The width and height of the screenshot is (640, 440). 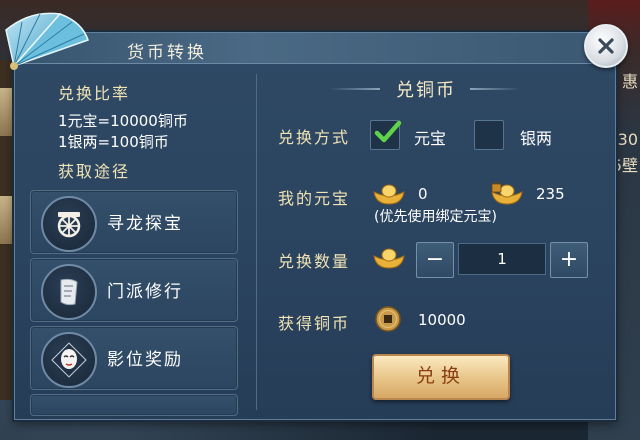 I want to click on panel-divider, so click(x=256, y=242).